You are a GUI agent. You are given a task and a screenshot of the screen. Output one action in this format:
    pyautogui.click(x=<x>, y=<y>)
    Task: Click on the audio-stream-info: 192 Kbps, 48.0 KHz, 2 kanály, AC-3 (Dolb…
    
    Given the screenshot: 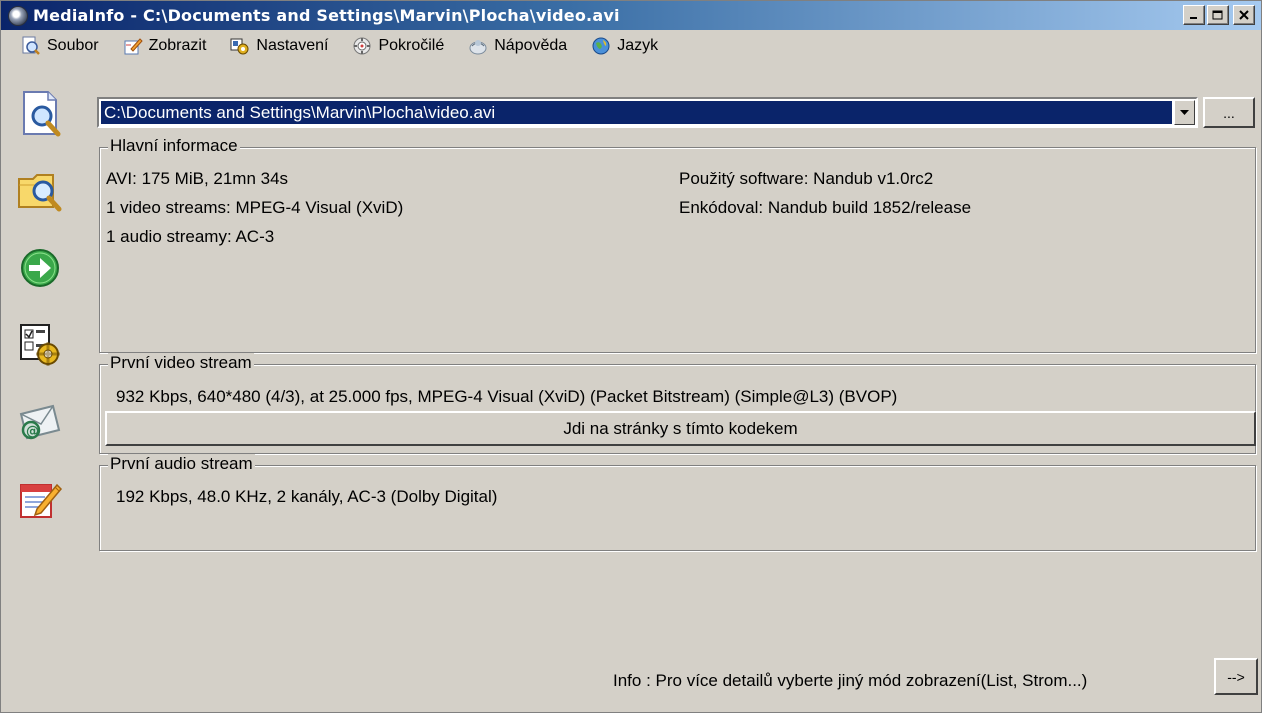 What is the action you would take?
    pyautogui.click(x=307, y=496)
    